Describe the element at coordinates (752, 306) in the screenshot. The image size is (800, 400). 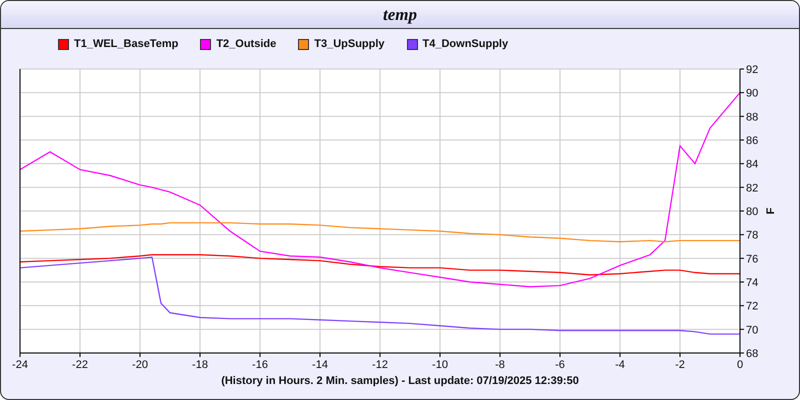
I see `tick-label: 72` at that location.